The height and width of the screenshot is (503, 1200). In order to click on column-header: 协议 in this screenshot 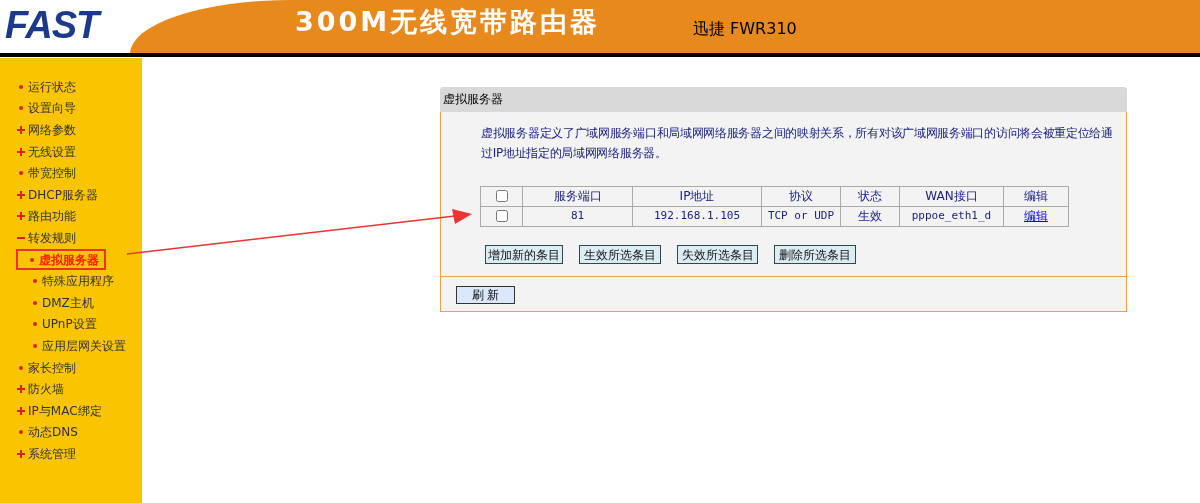, I will do `click(801, 196)`.